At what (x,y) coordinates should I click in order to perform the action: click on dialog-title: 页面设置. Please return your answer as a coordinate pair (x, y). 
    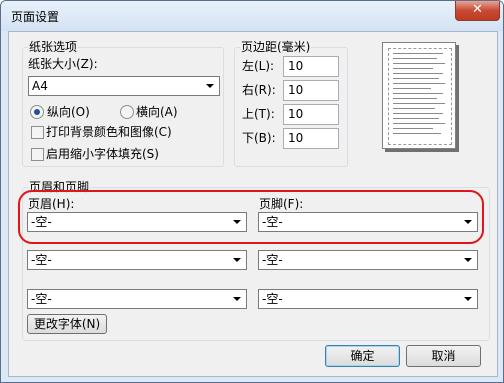
    Looking at the image, I should click on (35, 17).